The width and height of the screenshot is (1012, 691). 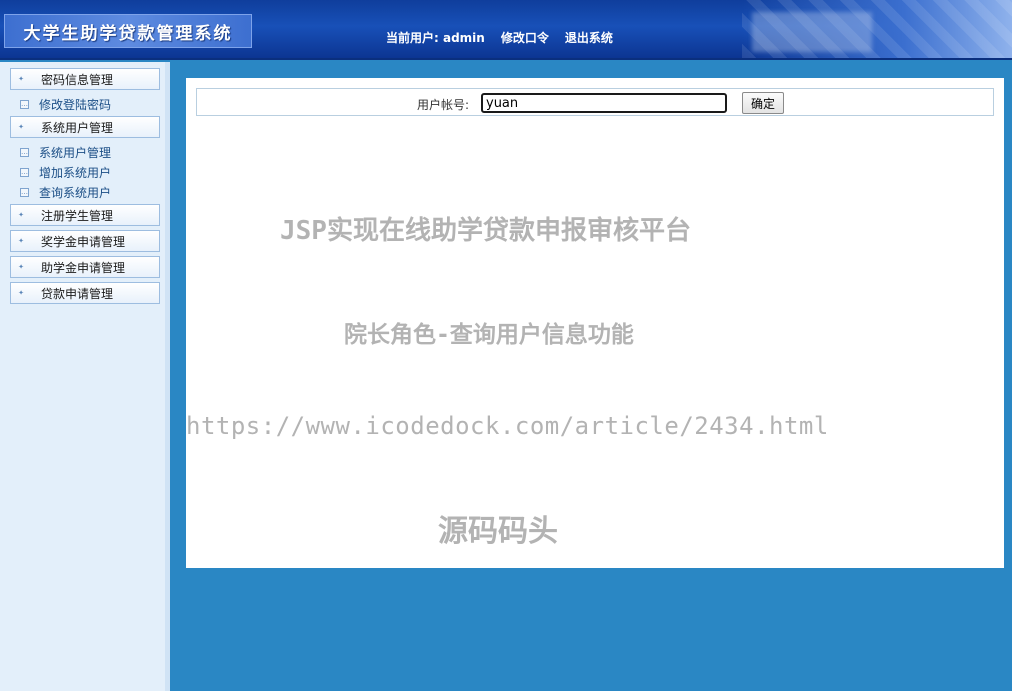 What do you see at coordinates (77, 79) in the screenshot?
I see `menu-group-label: 密码信息管理` at bounding box center [77, 79].